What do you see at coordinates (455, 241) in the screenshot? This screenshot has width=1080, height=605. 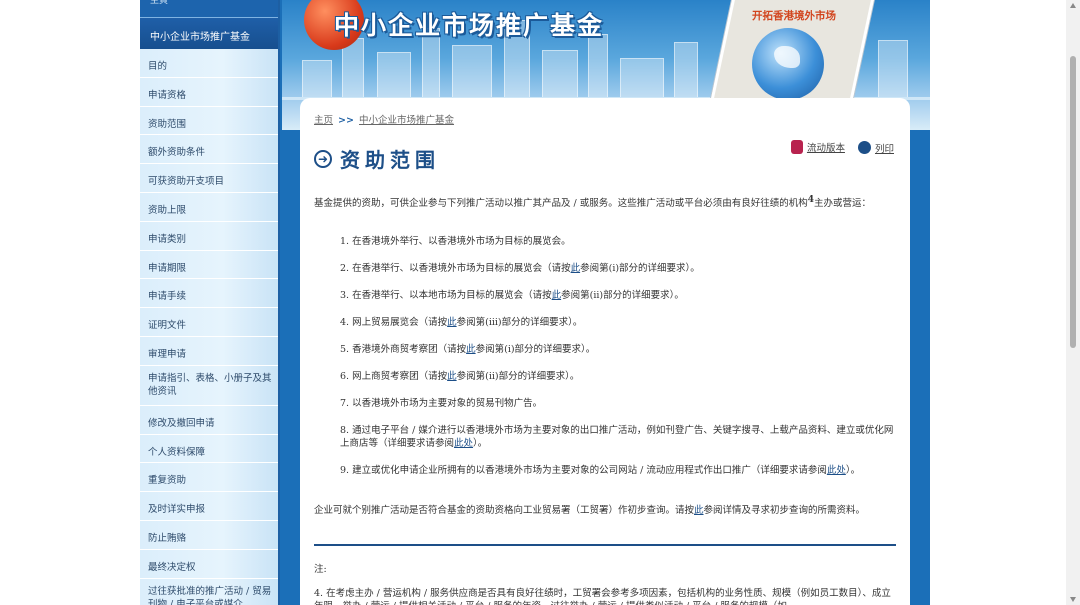 I see `list-item: 1. 在香港境外举行、以香港境外市场为目标的展览会。` at bounding box center [455, 241].